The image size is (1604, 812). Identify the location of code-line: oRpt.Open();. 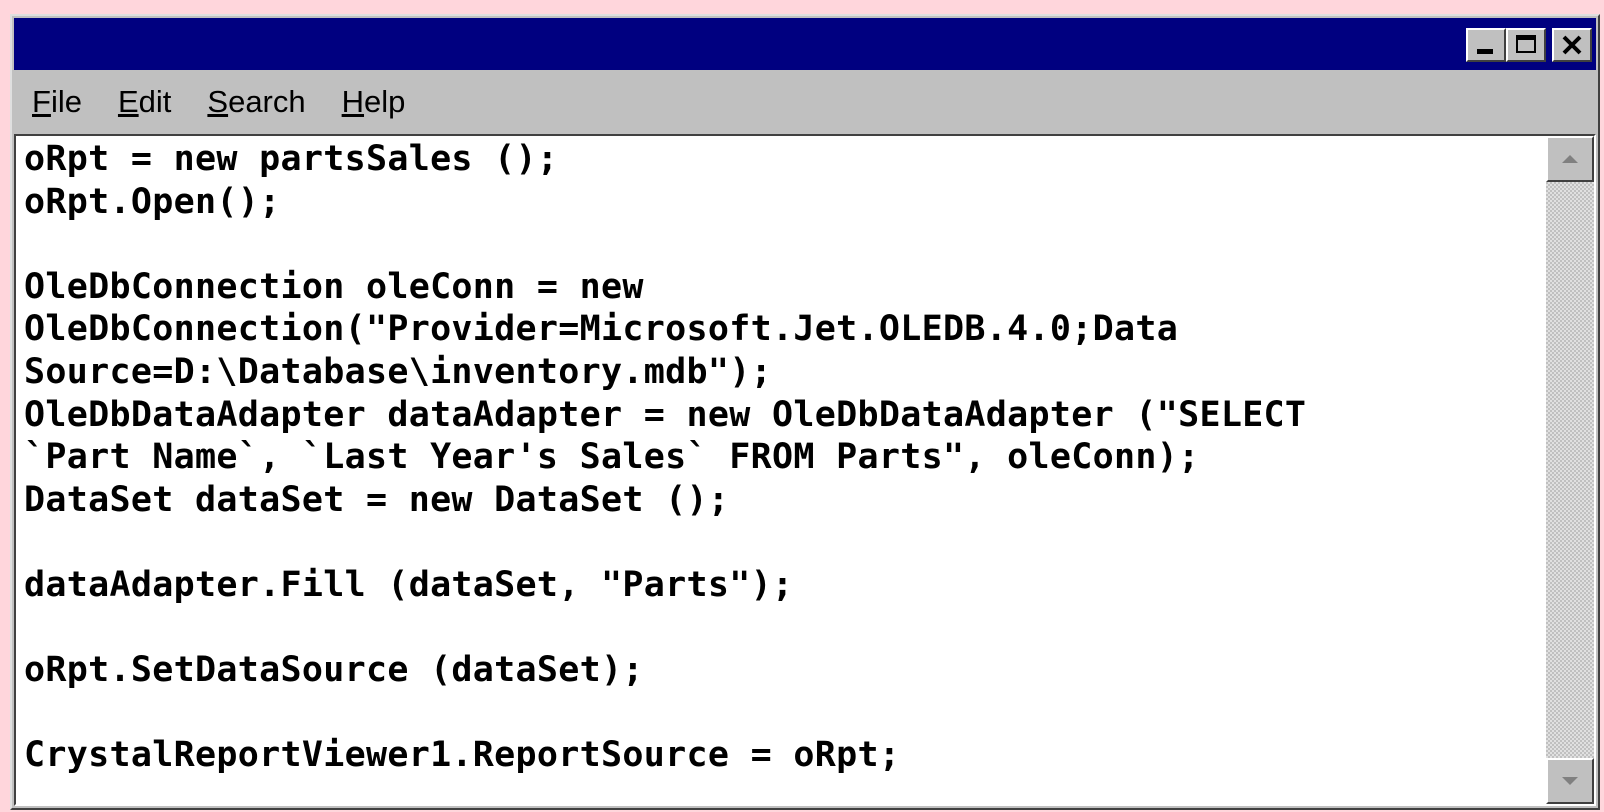
(152, 201).